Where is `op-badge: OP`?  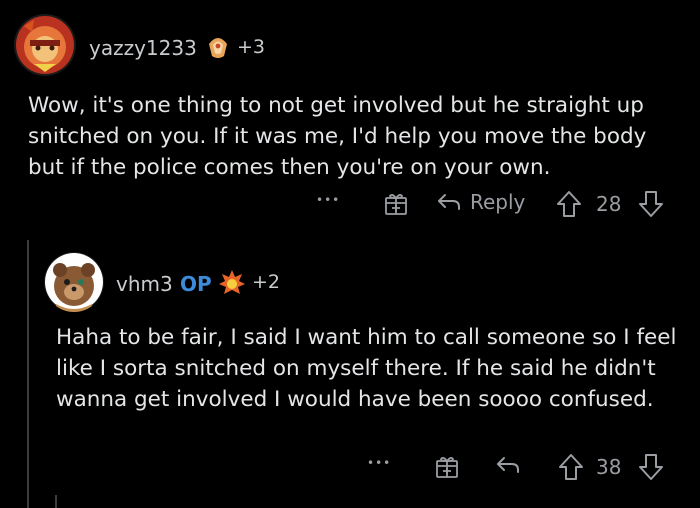 op-badge: OP is located at coordinates (196, 284).